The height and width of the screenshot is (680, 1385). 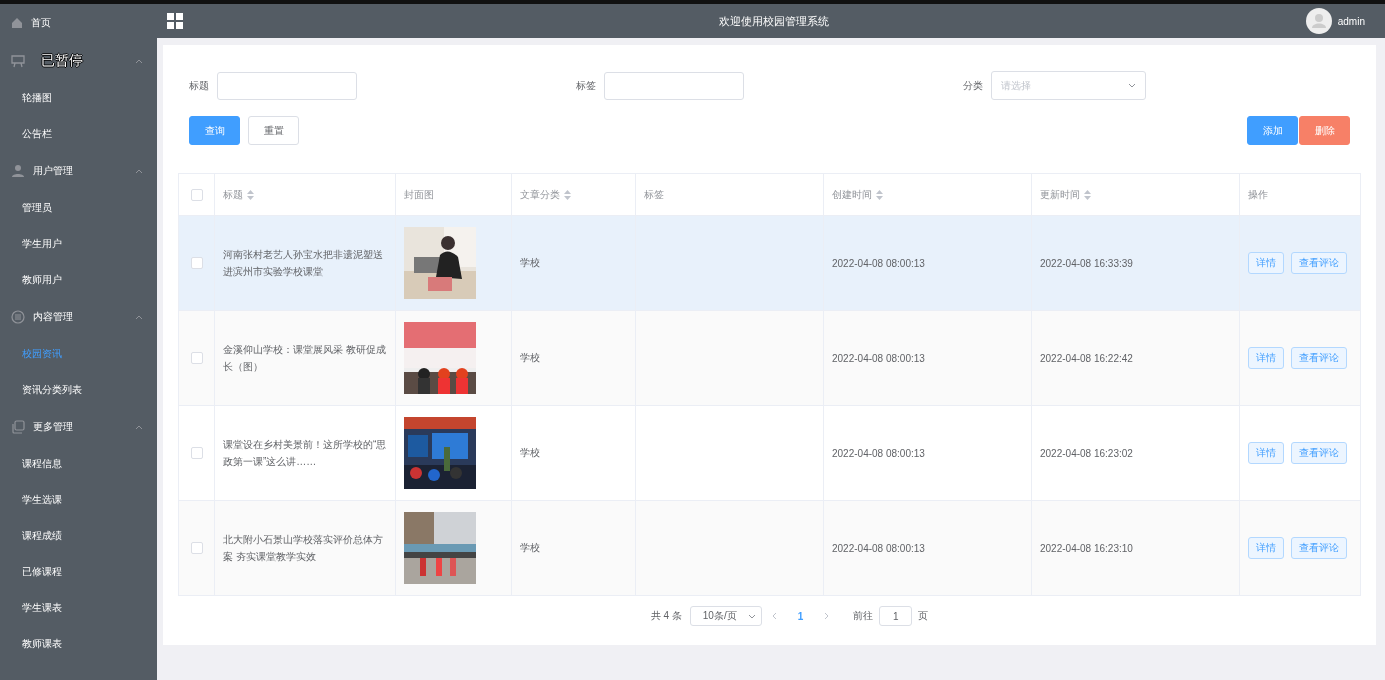 I want to click on page-suffix: 页, so click(x=923, y=616).